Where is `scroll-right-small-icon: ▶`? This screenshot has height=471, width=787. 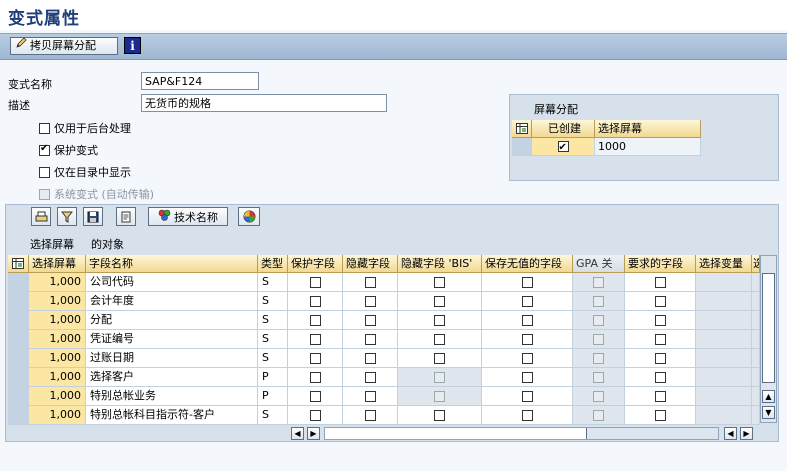
scroll-right-small-icon: ▶ is located at coordinates (313, 433).